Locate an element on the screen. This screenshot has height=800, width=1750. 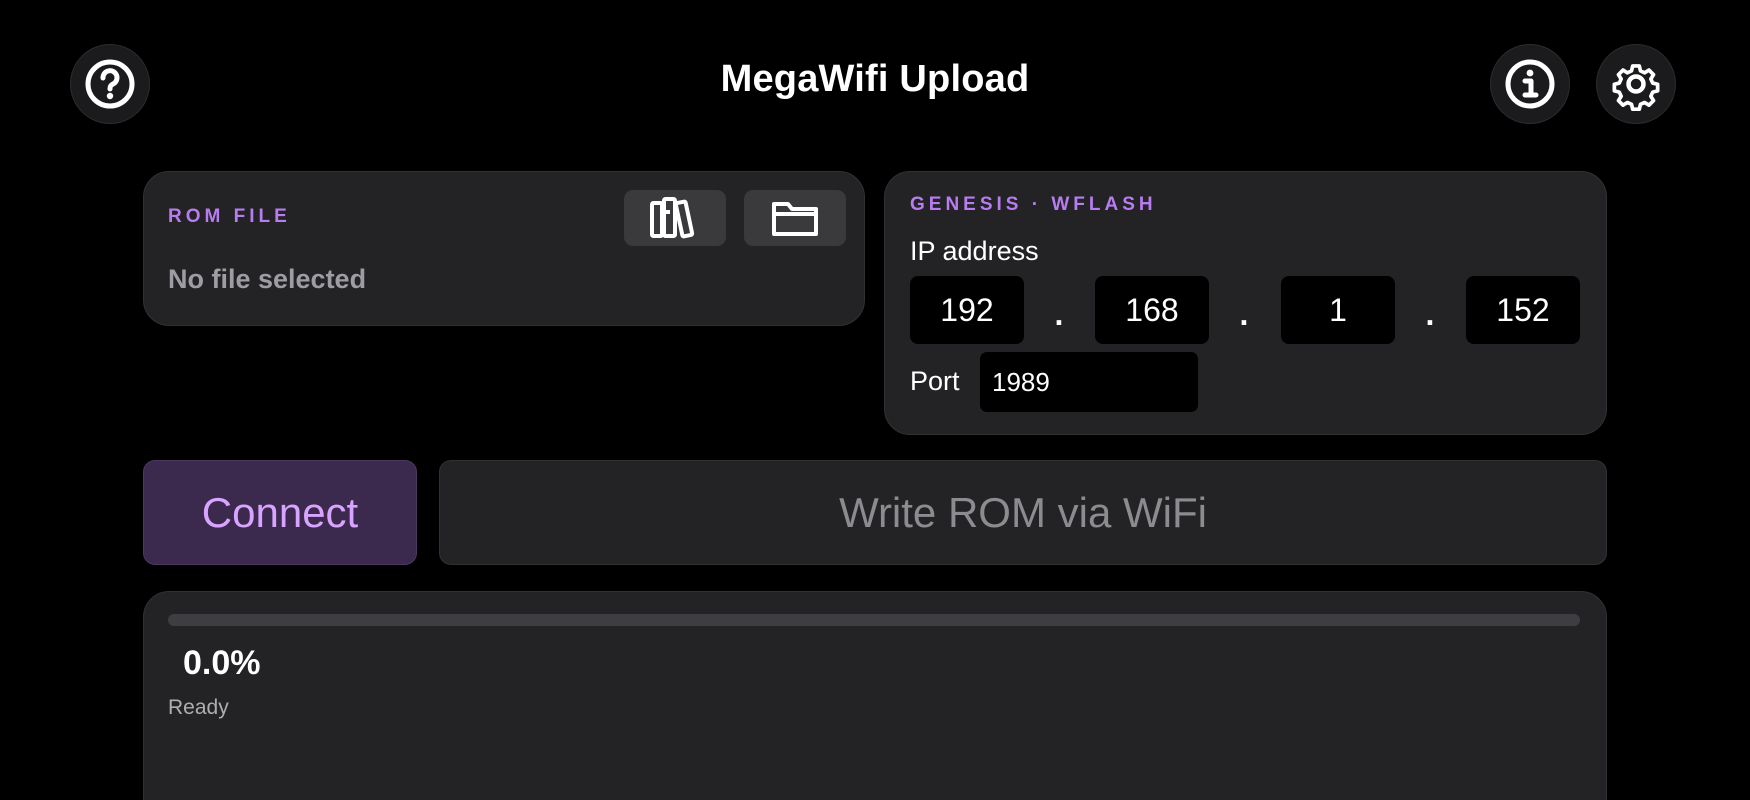
info-button is located at coordinates (1530, 84).